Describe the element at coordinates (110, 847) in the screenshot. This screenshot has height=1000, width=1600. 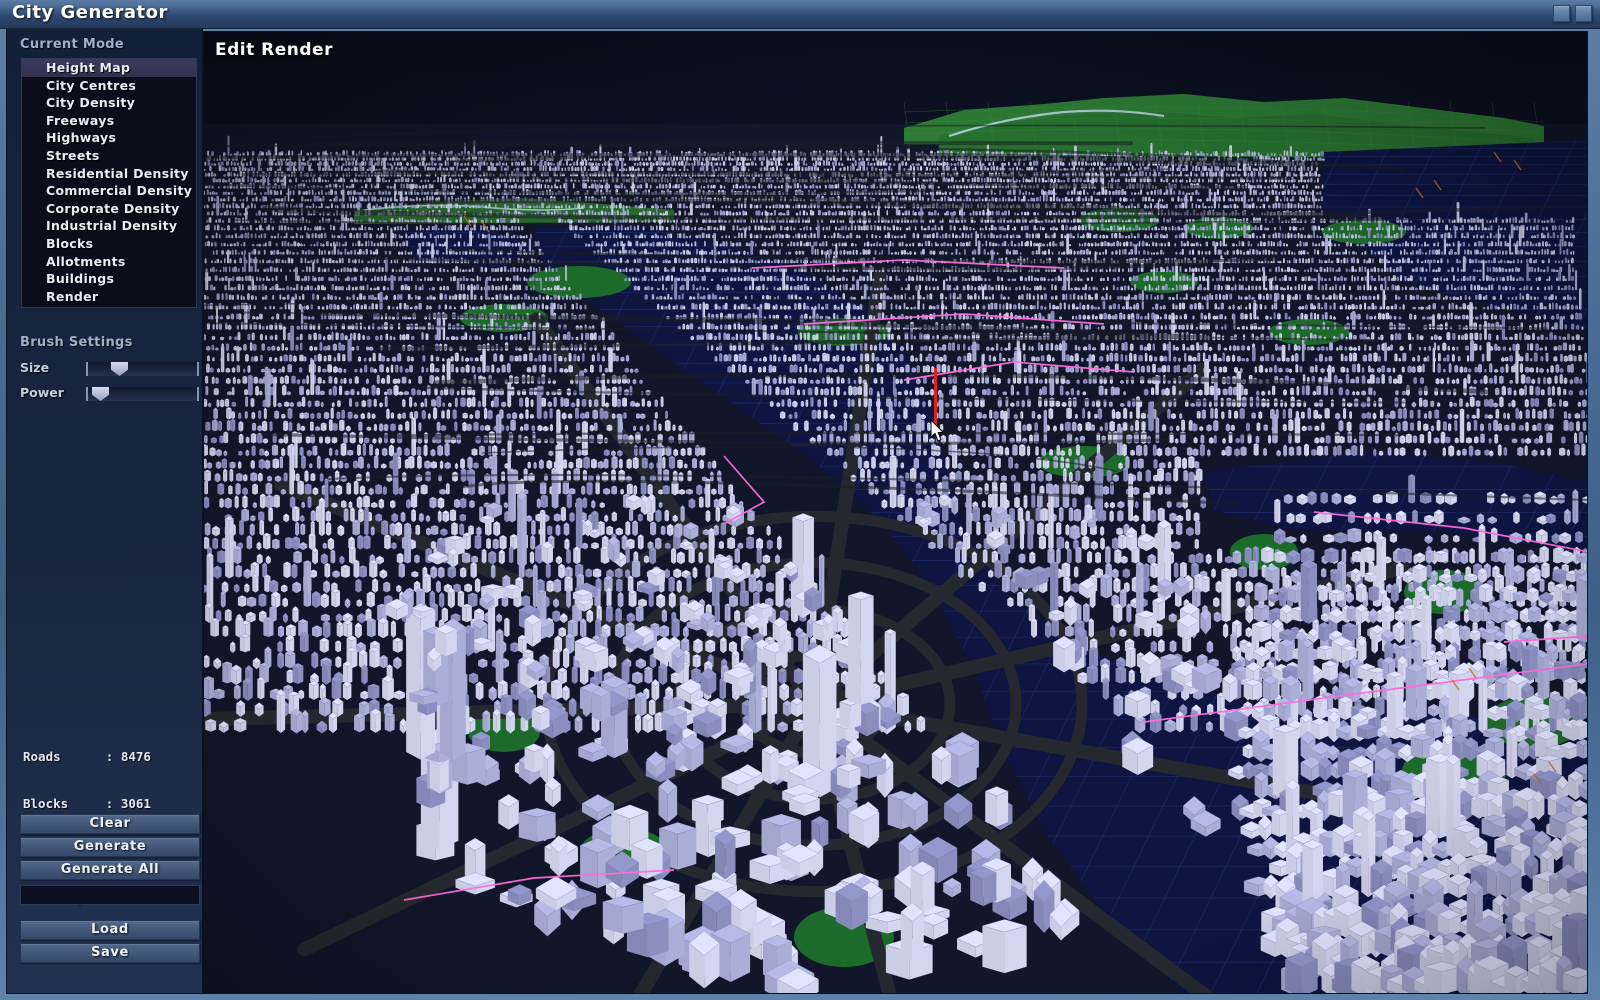
I see `generate-button: Generate` at that location.